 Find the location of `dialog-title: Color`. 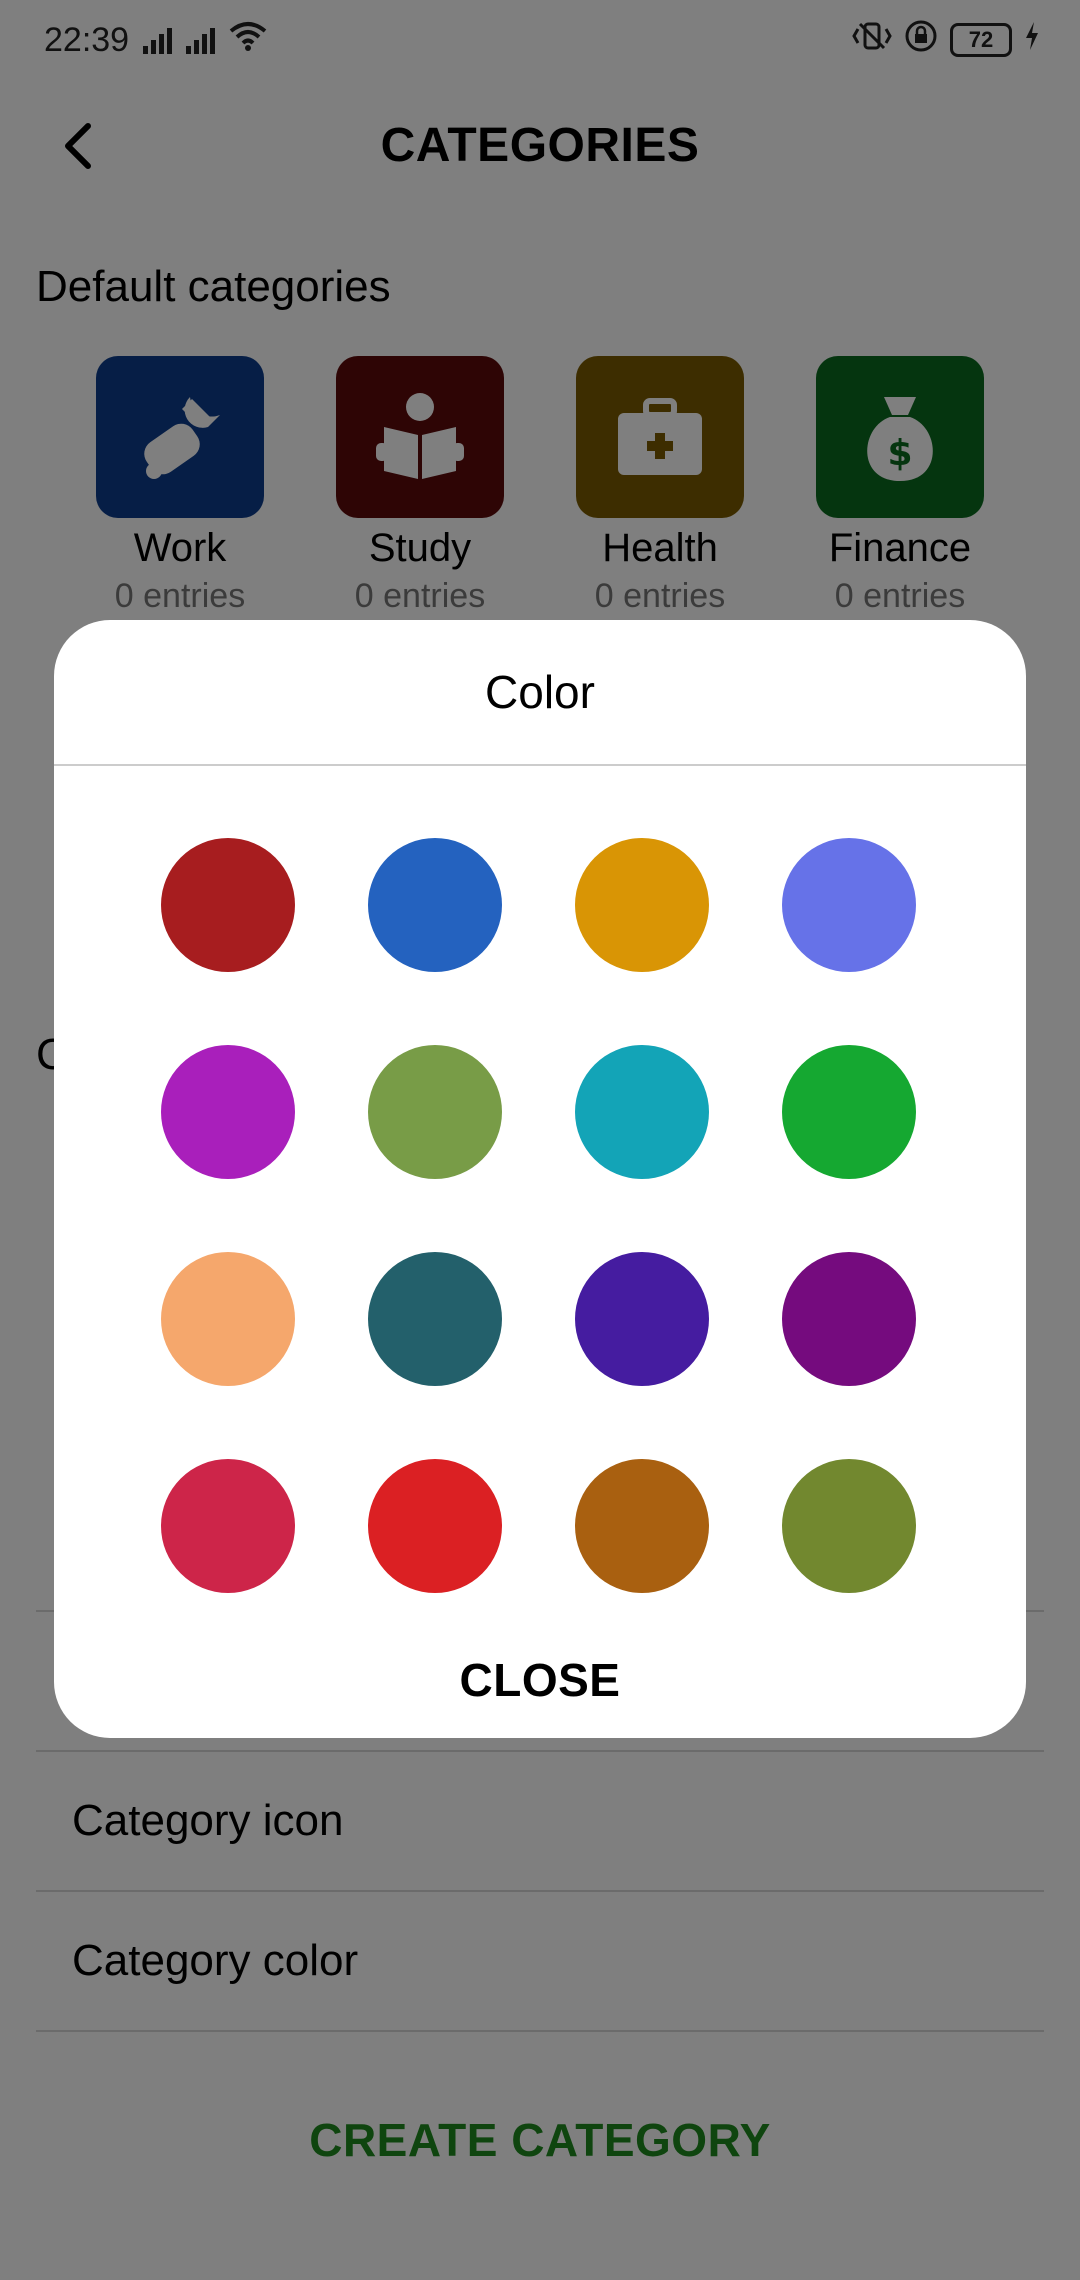

dialog-title: Color is located at coordinates (540, 692).